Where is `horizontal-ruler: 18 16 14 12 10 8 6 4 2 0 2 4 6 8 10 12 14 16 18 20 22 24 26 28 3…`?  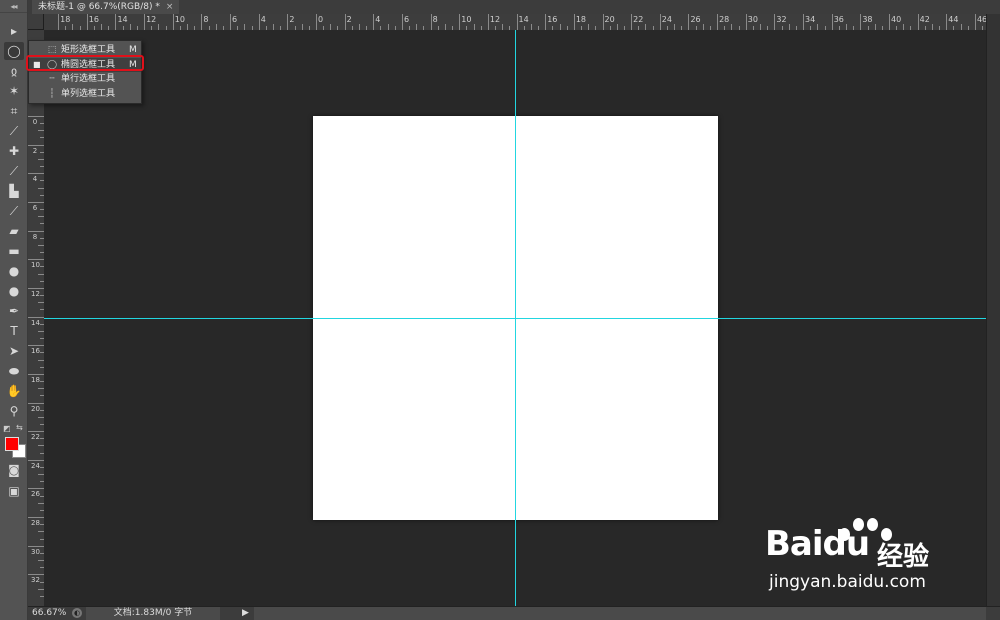
horizontal-ruler: 18 16 14 12 10 8 6 4 2 0 2 4 6 8 10 12 14 16 18 20 22 24 26 28 3… is located at coordinates (515, 22).